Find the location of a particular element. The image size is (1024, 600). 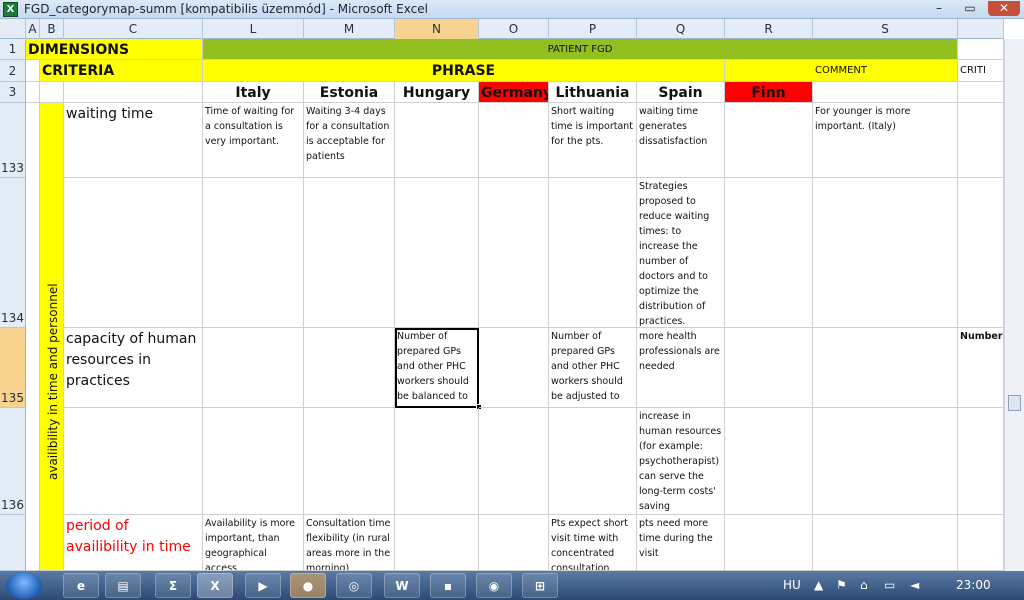

close-button: ✕ is located at coordinates (1004, 8).